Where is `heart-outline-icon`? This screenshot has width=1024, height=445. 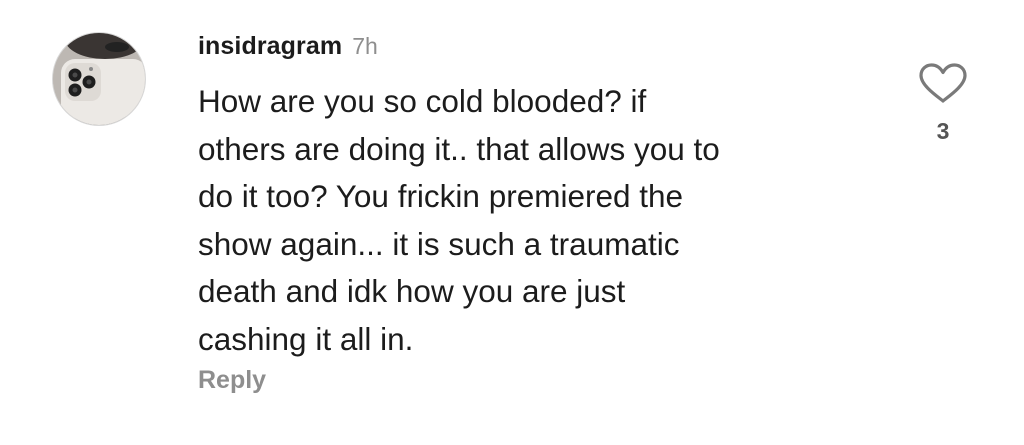
heart-outline-icon is located at coordinates (943, 83).